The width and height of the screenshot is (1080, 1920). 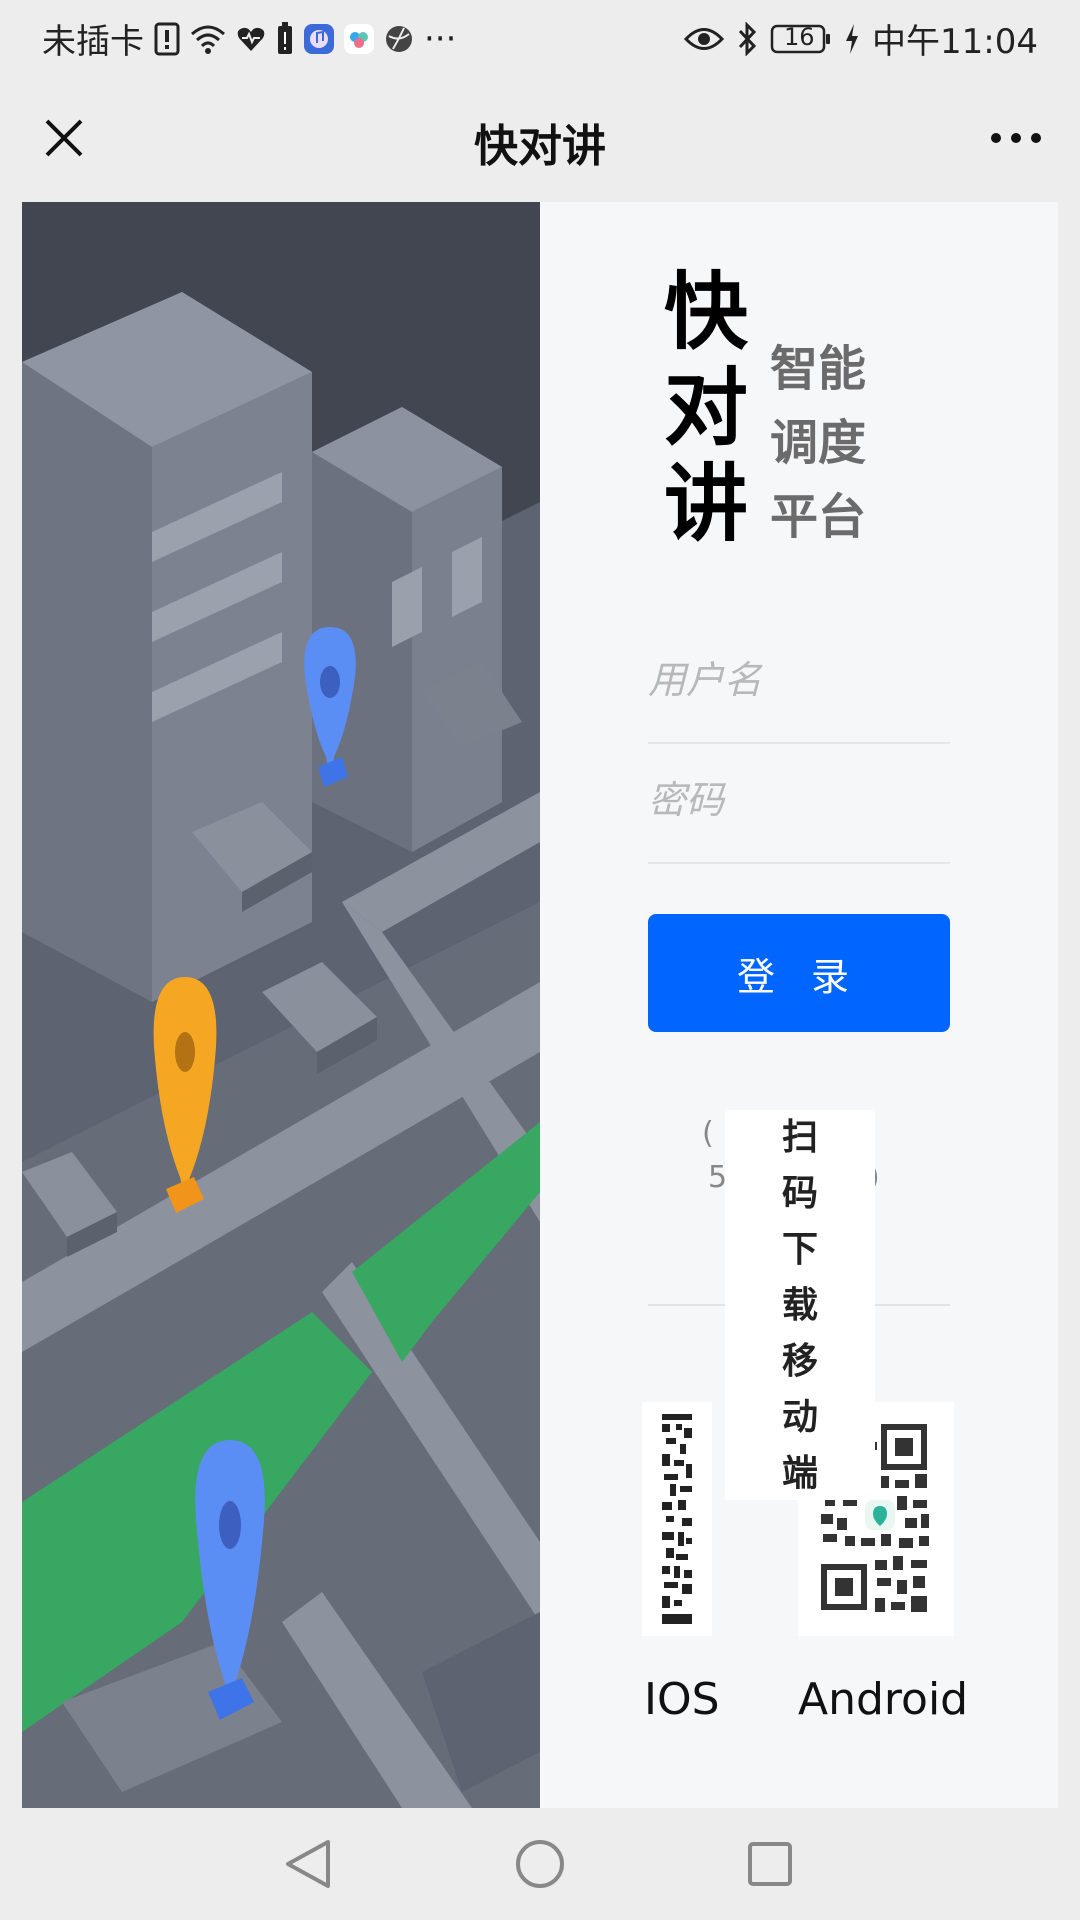 I want to click on tooltip-char: 动, so click(x=799, y=1417).